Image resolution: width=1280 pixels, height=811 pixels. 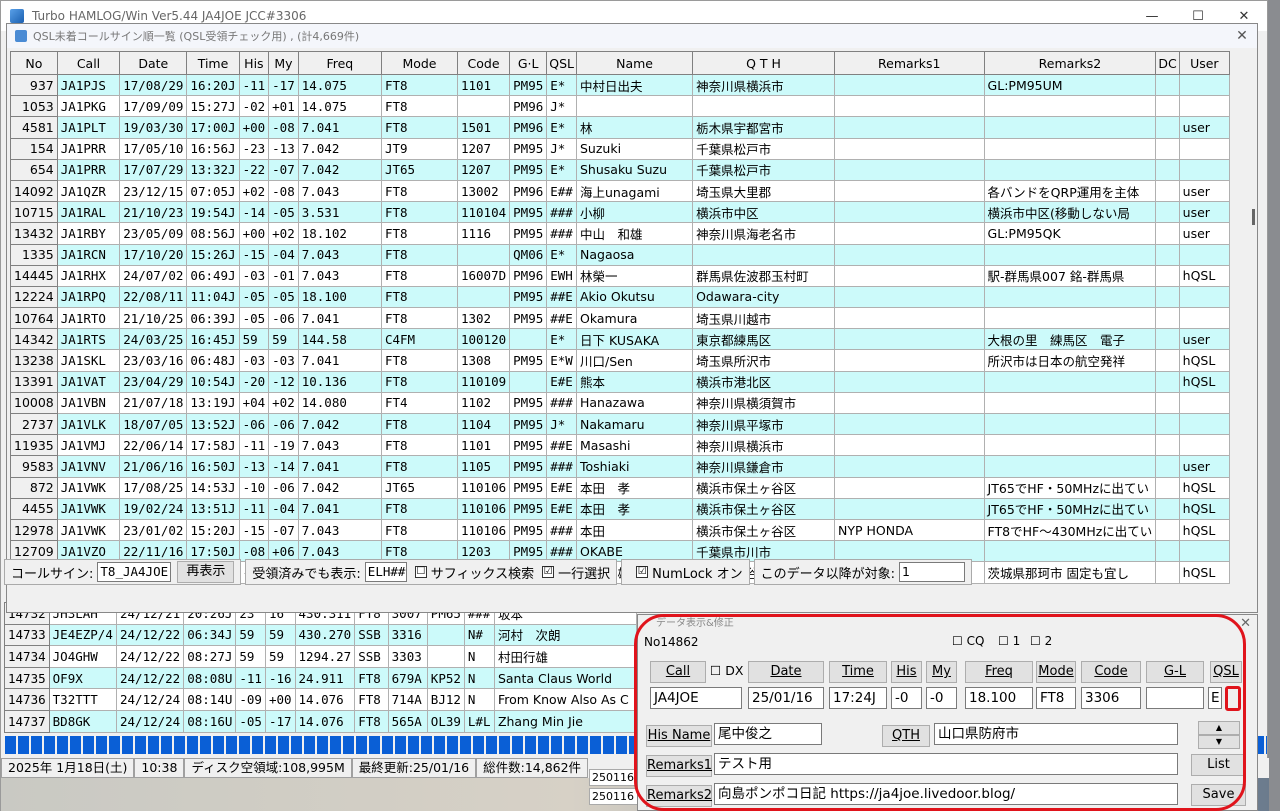 What do you see at coordinates (696, 698) in the screenshot?
I see `call-field: JA4JOE` at bounding box center [696, 698].